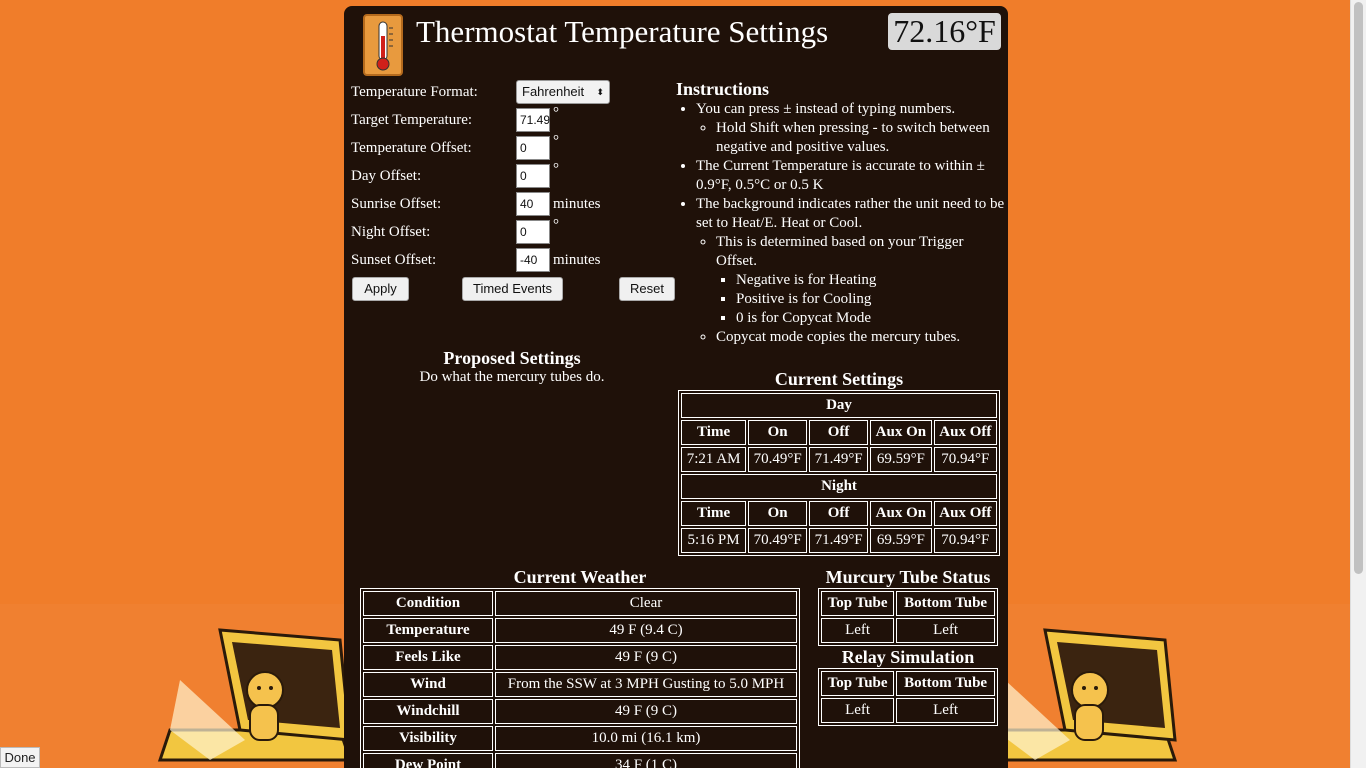  What do you see at coordinates (428, 684) in the screenshot?
I see `weather-label: Wind` at bounding box center [428, 684].